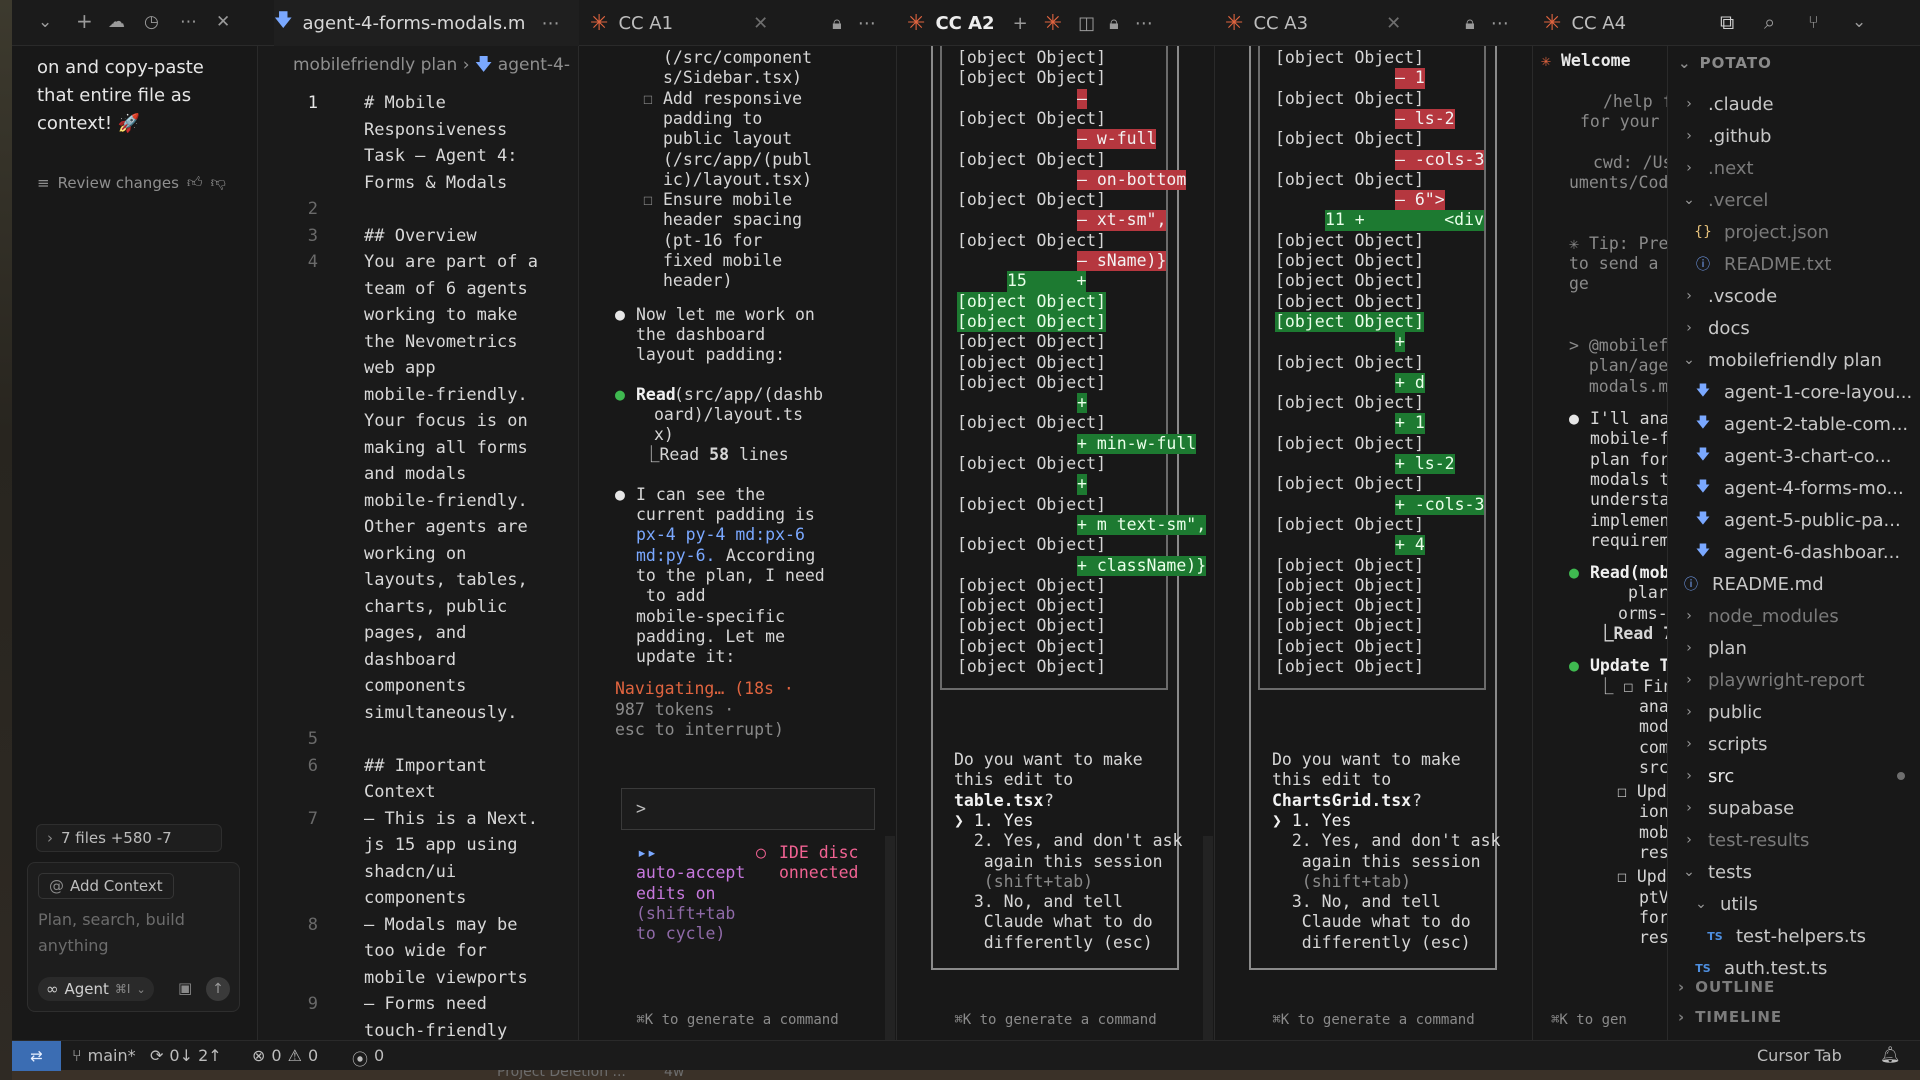 This screenshot has width=1920, height=1080. What do you see at coordinates (1745, 840) in the screenshot?
I see `tree-item: › test-results` at bounding box center [1745, 840].